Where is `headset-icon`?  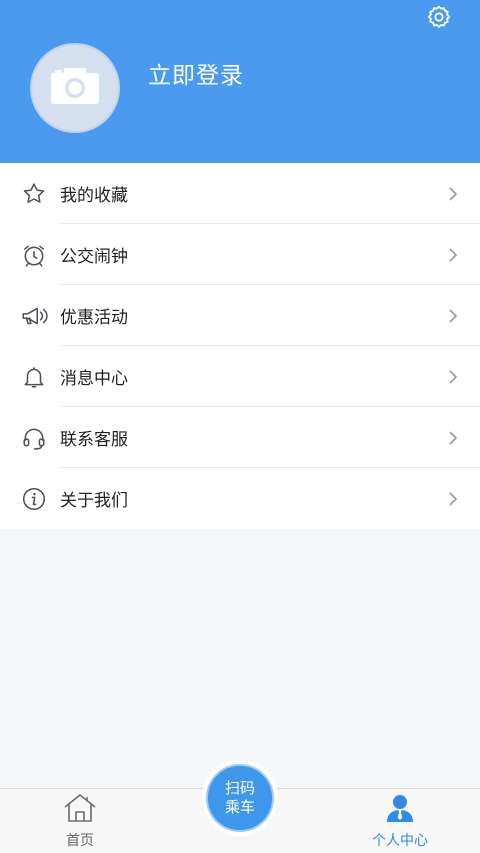 headset-icon is located at coordinates (34, 438).